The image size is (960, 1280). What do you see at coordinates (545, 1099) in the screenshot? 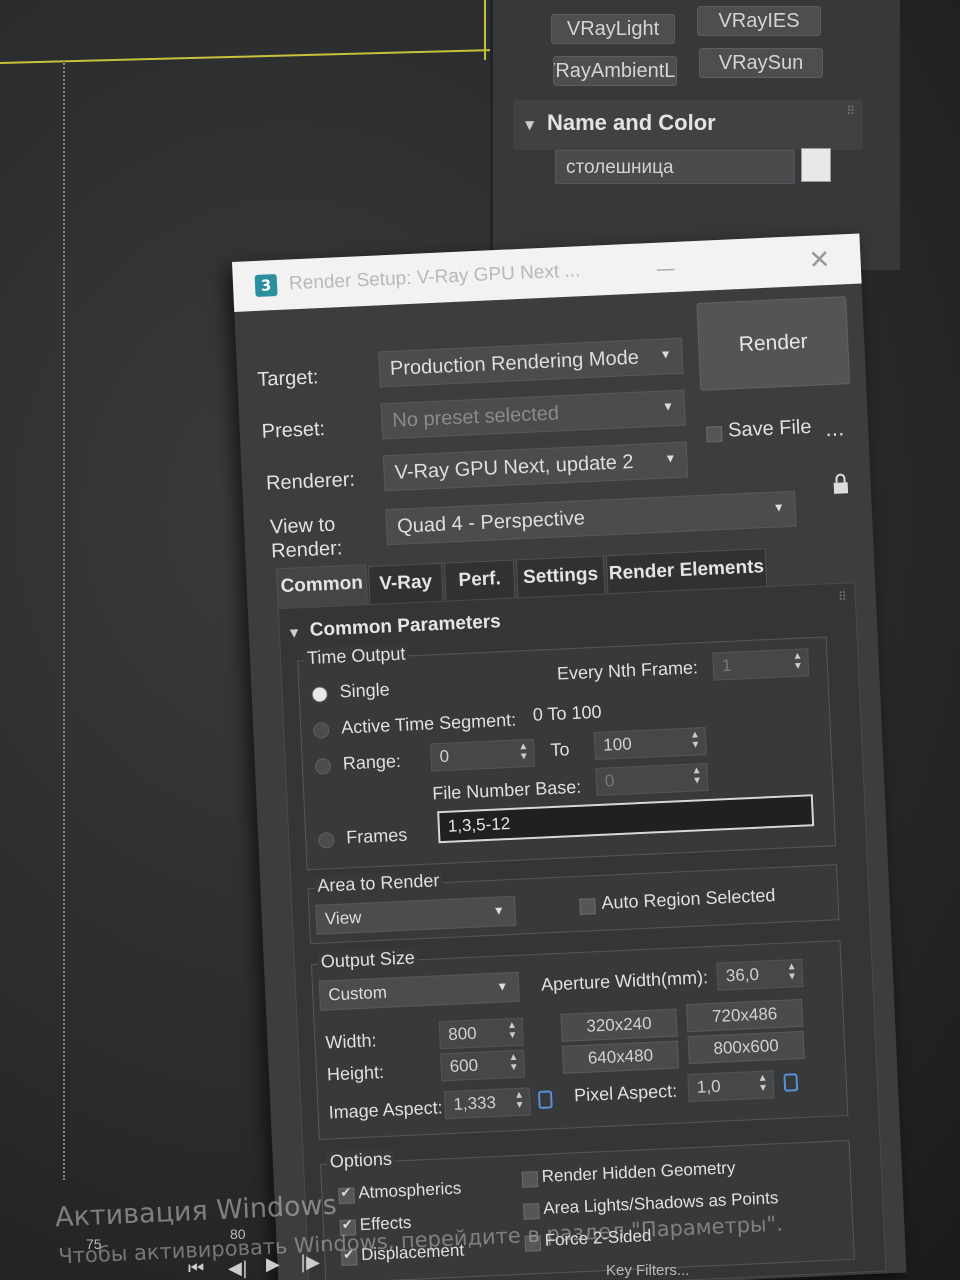
I see `image-aspect-lock-icon` at bounding box center [545, 1099].